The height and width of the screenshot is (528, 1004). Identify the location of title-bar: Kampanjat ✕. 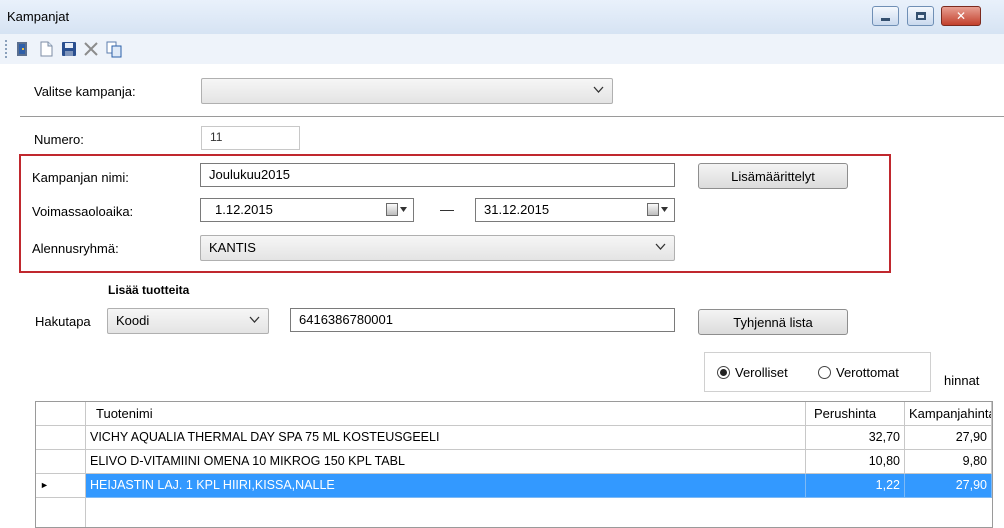
(502, 17).